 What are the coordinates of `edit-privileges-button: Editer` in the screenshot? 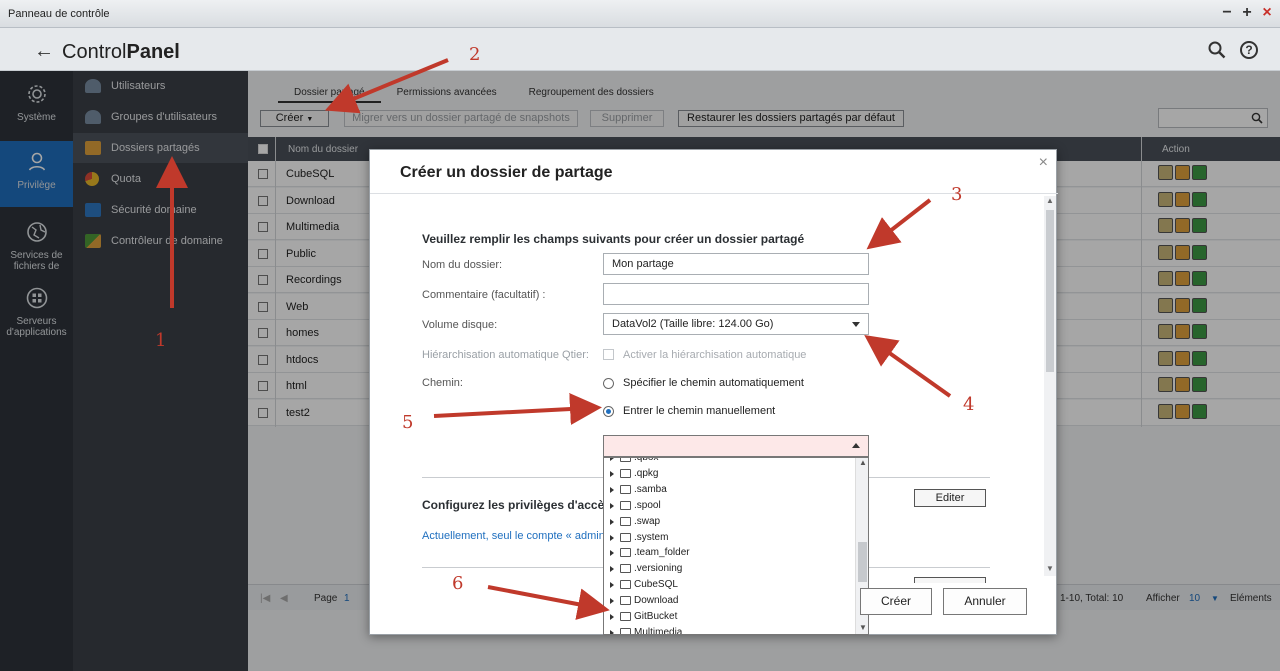 It's located at (950, 498).